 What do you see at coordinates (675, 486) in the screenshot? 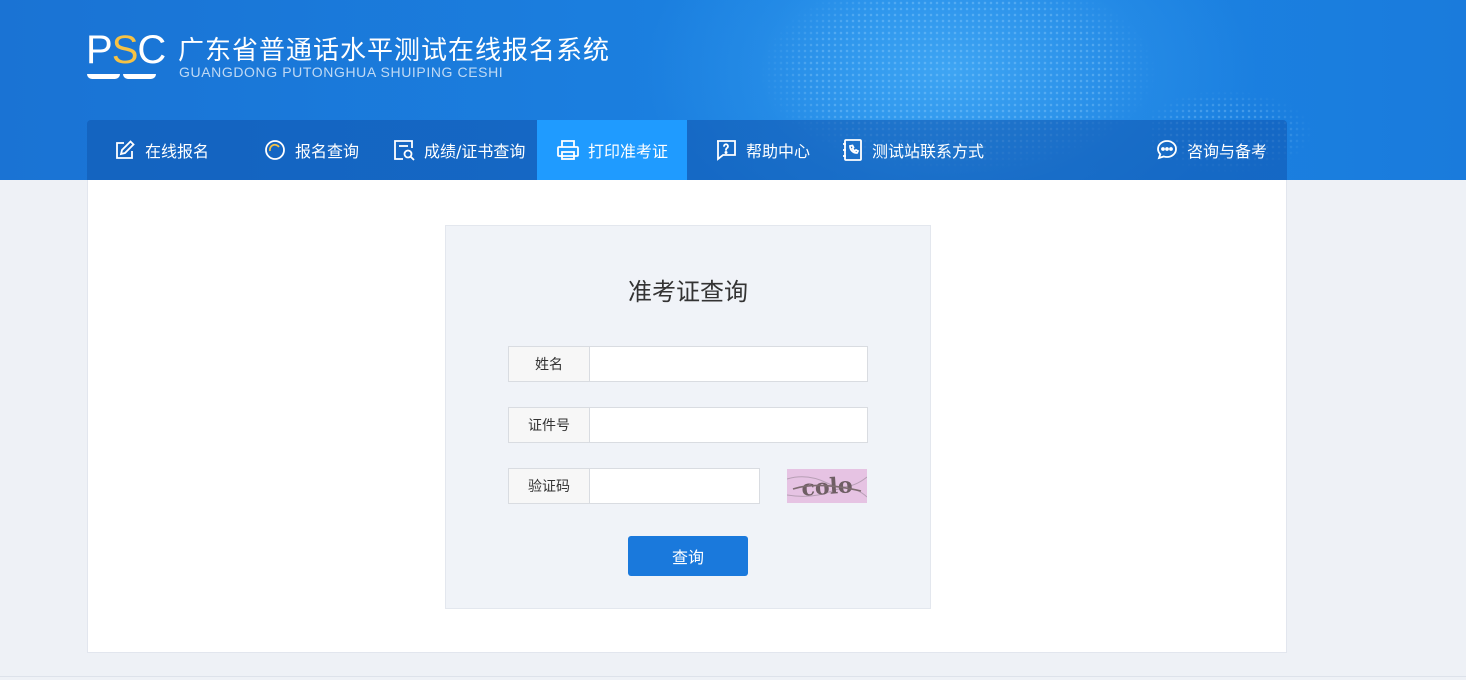
I see `captcha-input` at bounding box center [675, 486].